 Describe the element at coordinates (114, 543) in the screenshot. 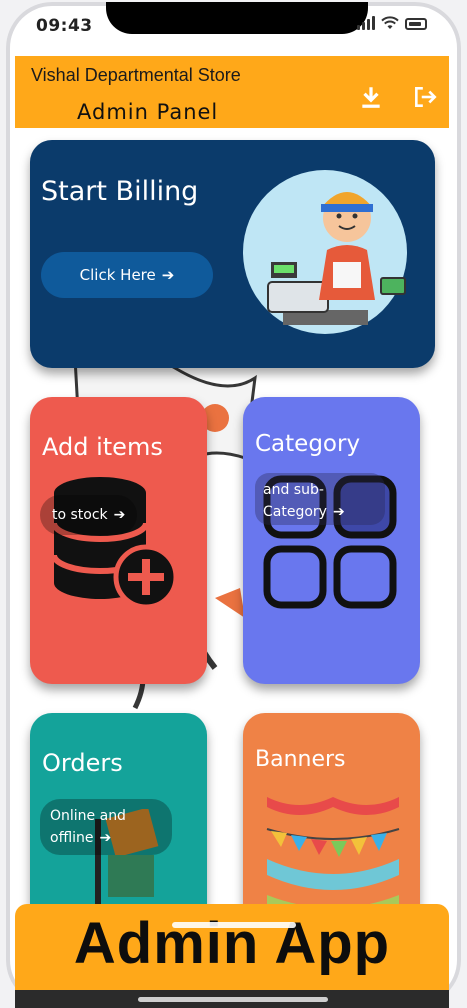

I see `database-add-icon` at that location.